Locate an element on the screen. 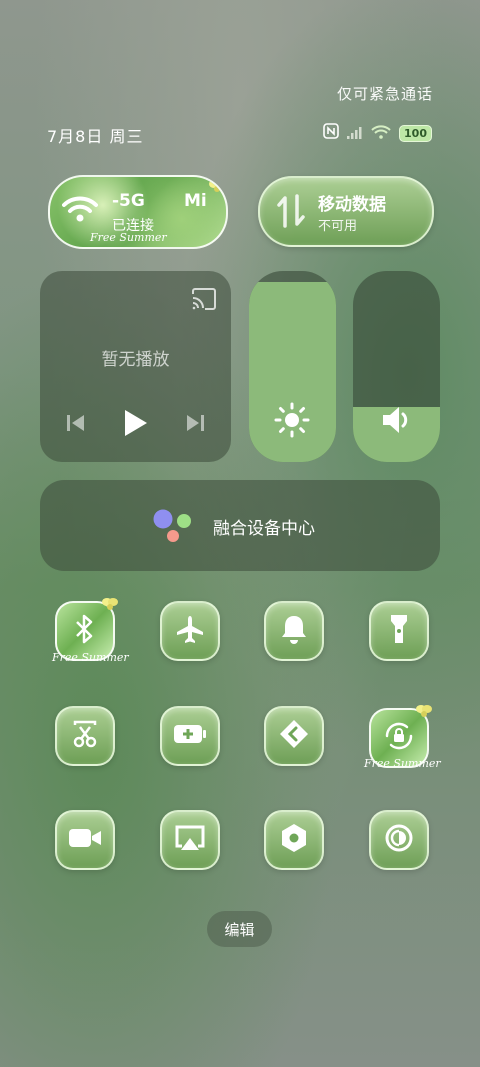 The image size is (480, 1067). battery-saver-toggle is located at coordinates (190, 736).